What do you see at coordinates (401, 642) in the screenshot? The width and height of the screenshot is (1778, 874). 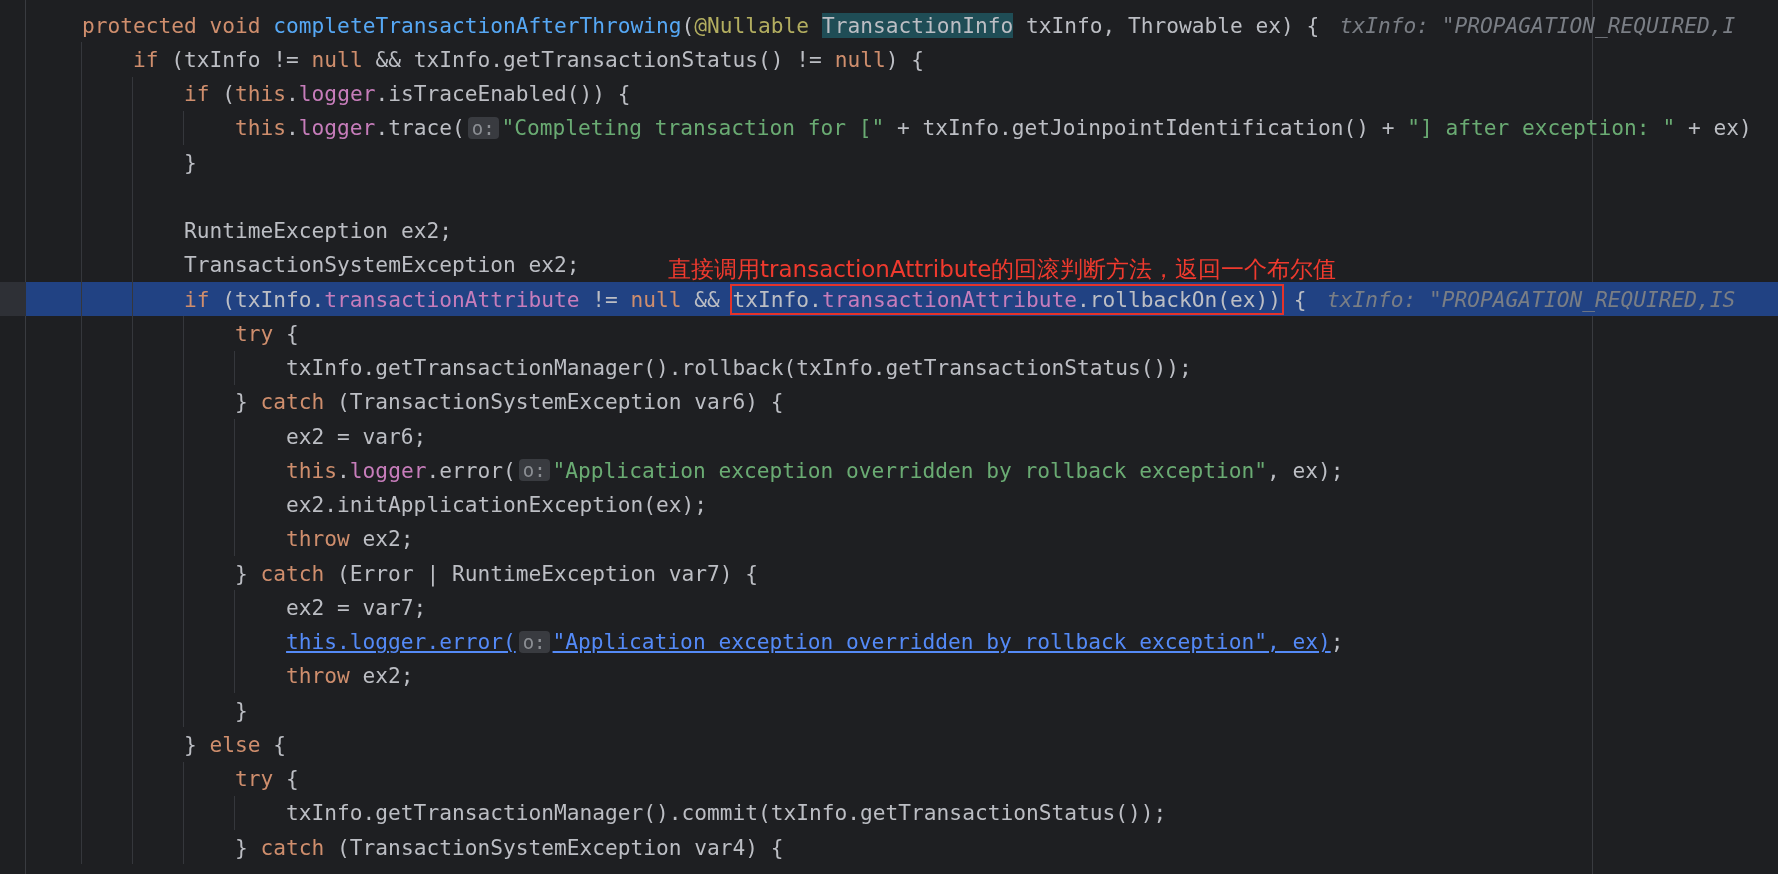 I see `code-link: this.logger.error(` at bounding box center [401, 642].